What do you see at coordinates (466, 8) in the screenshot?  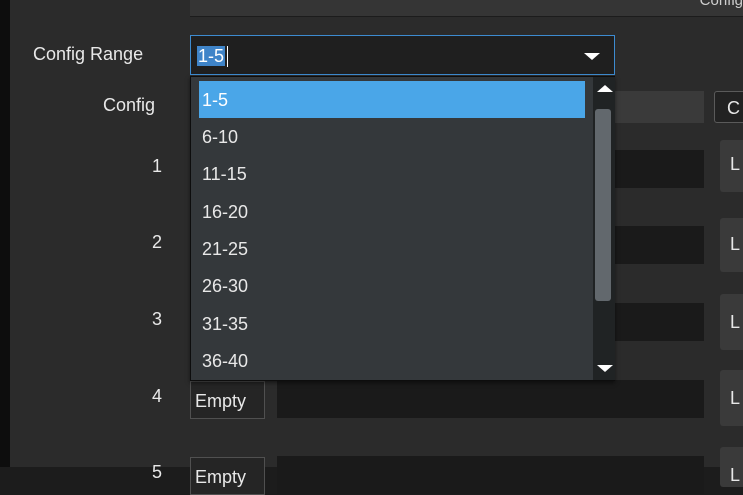 I see `top-header-bar: Config` at bounding box center [466, 8].